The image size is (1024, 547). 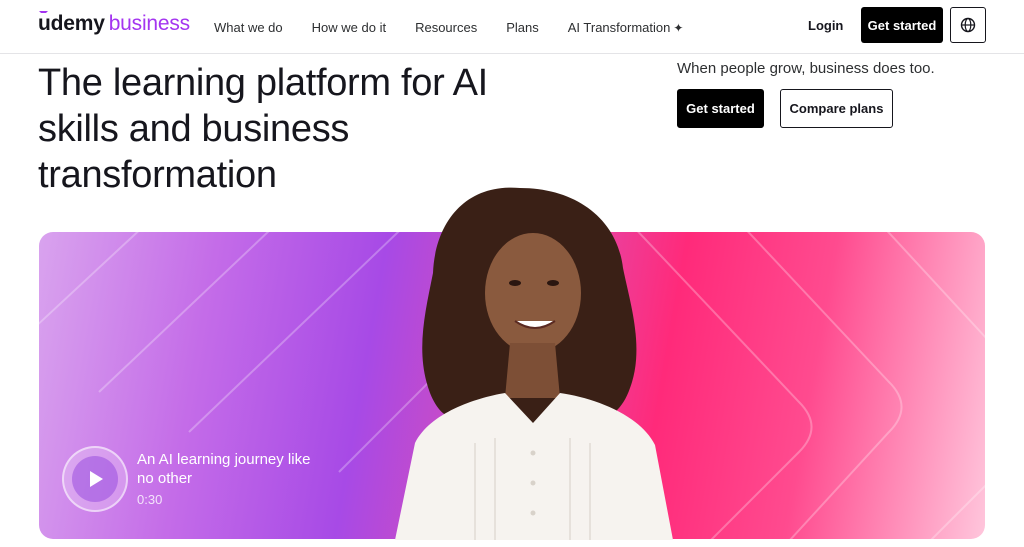 What do you see at coordinates (806, 68) in the screenshot?
I see `hero-subtitle: When people grow, business does too.` at bounding box center [806, 68].